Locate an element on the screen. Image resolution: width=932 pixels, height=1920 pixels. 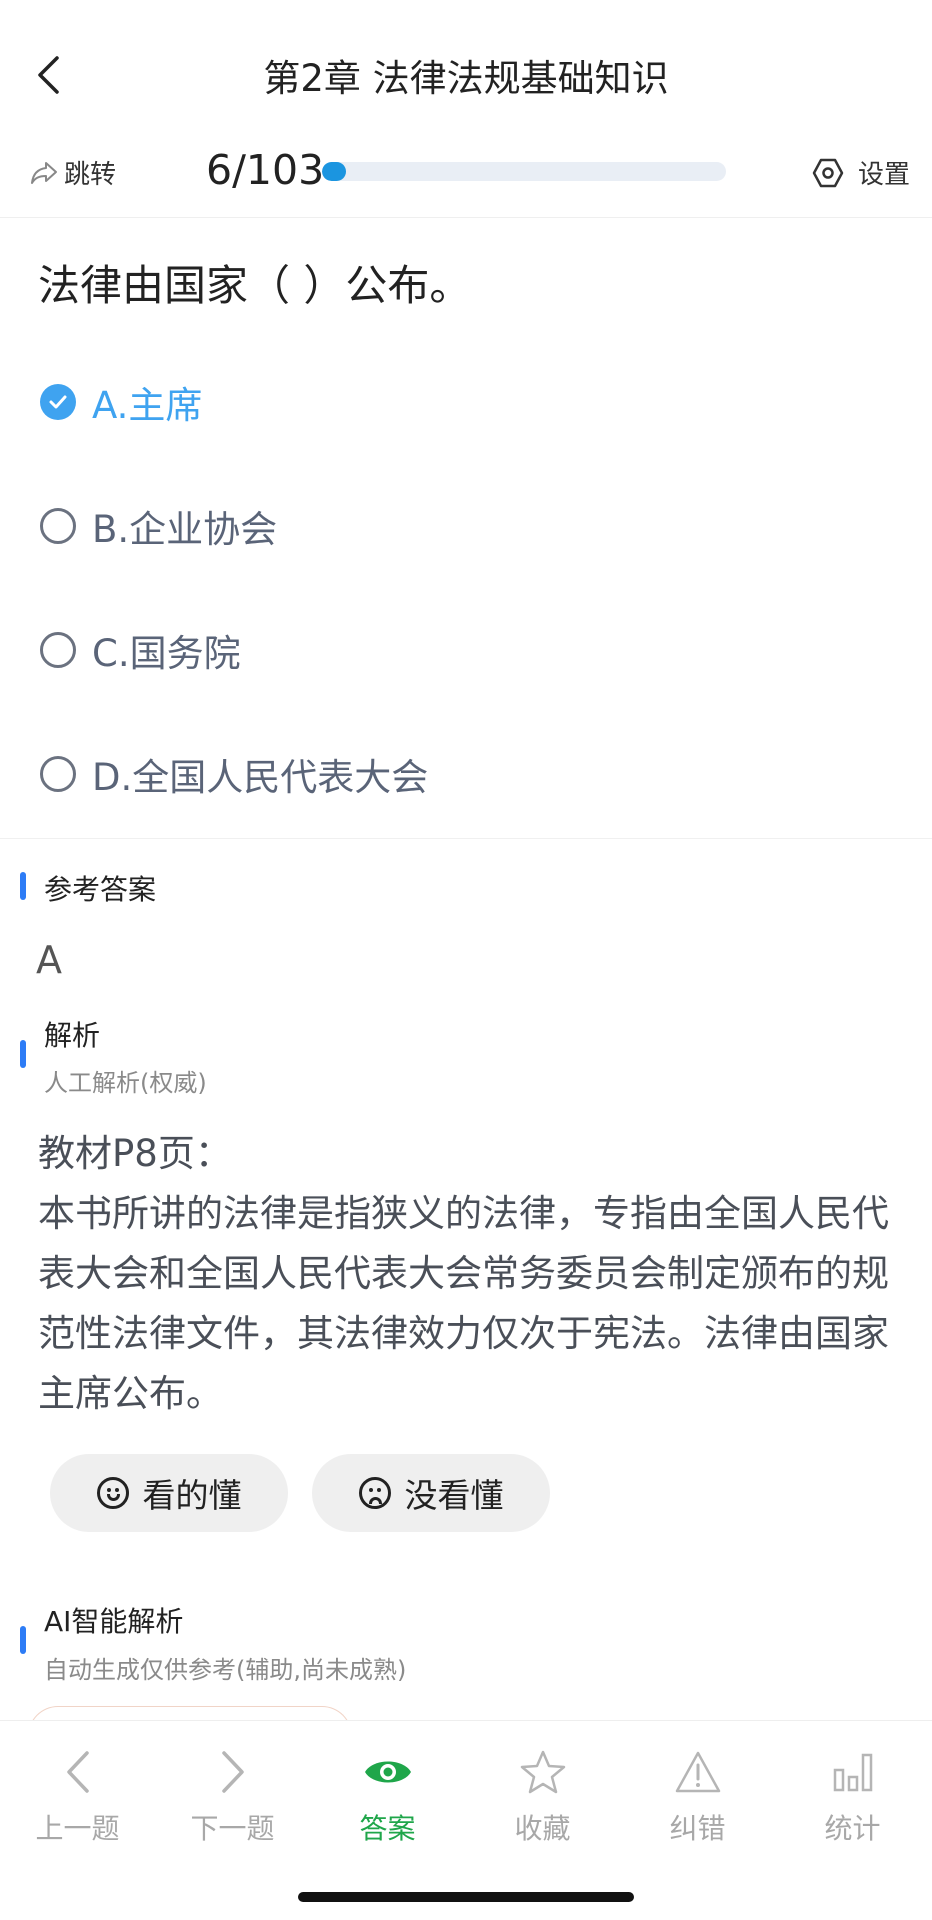
radio-checked-icon is located at coordinates (58, 402).